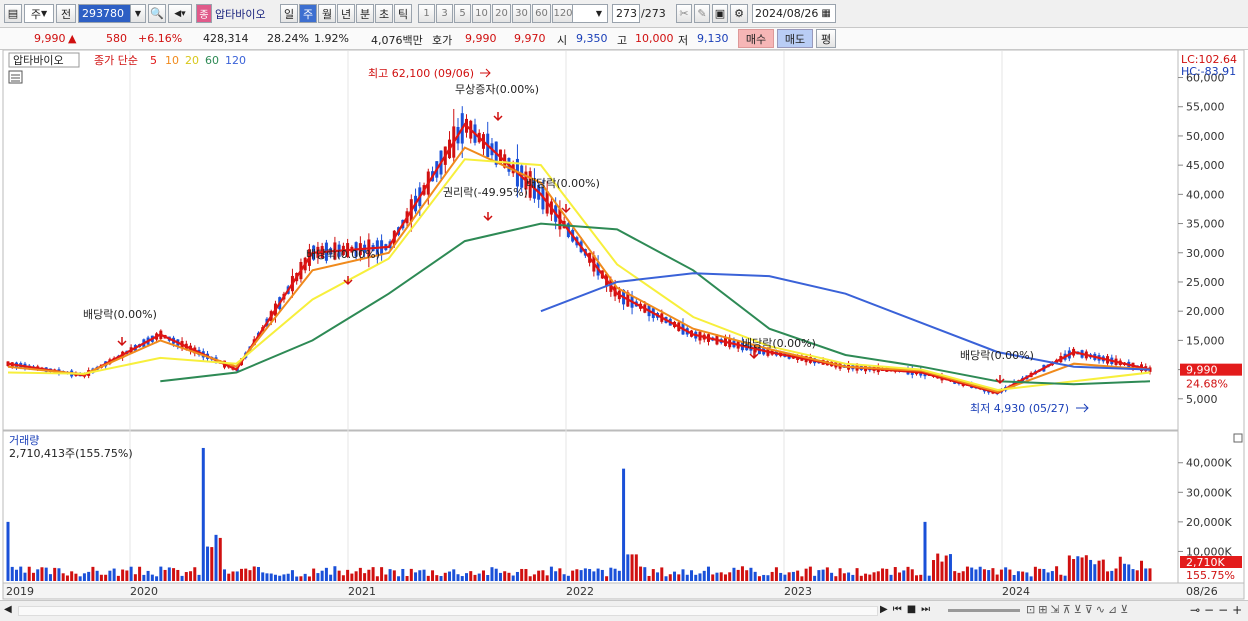 The image size is (1248, 621). What do you see at coordinates (739, 13) in the screenshot?
I see `gear-icon: ⚙` at bounding box center [739, 13].